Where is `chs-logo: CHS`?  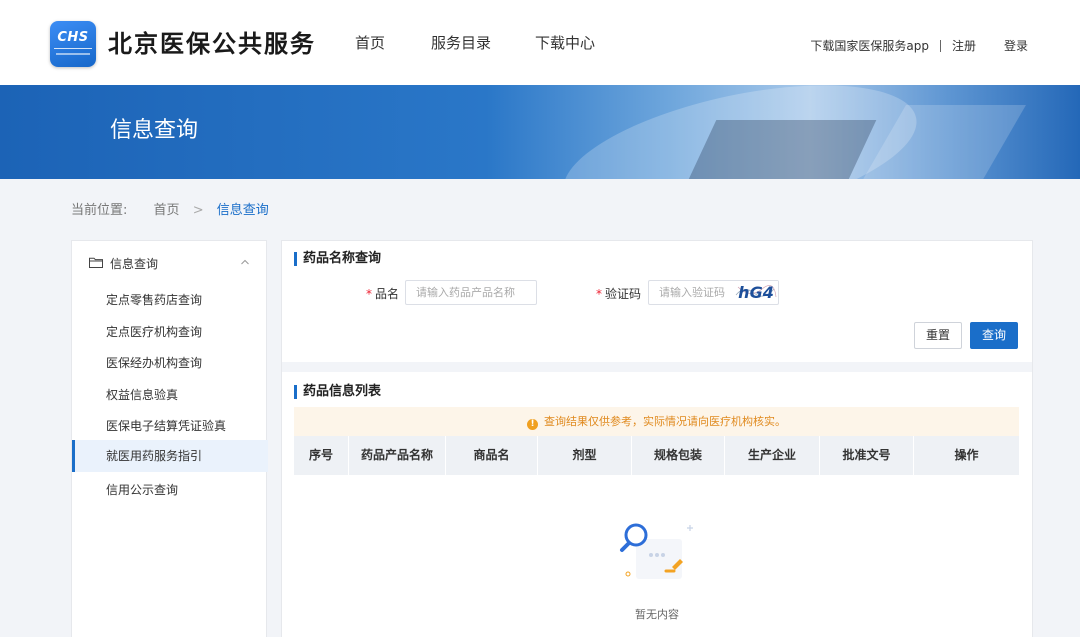 chs-logo: CHS is located at coordinates (73, 44).